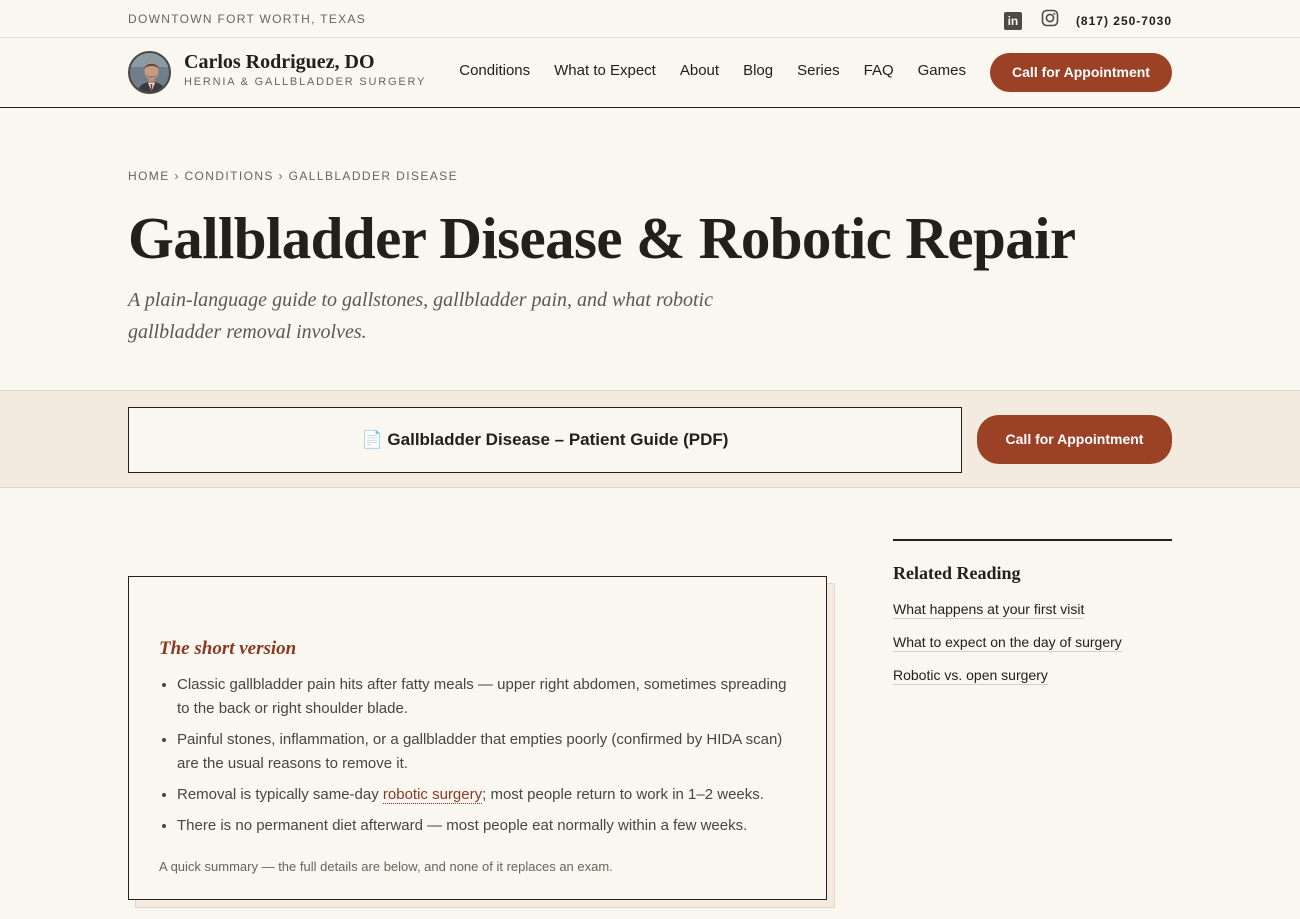 The height and width of the screenshot is (919, 1300). I want to click on call-appointment-button: Call for Appointment, so click(1081, 72).